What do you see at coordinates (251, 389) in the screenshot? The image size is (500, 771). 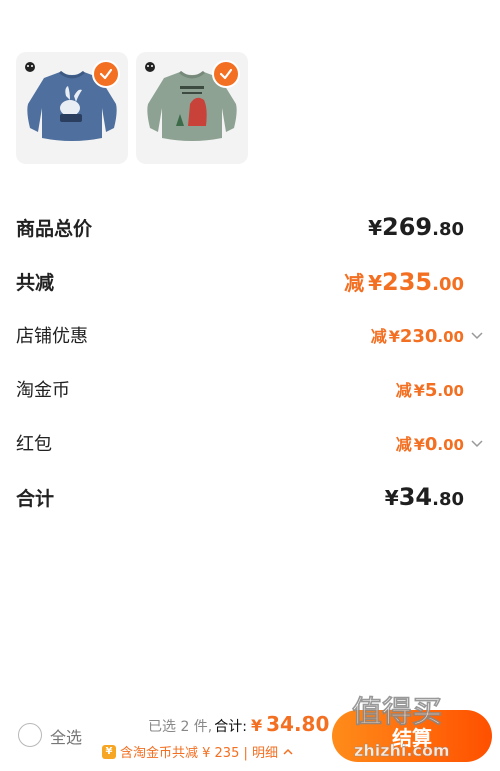 I see `row-taojinbi: 淘金币 减 ¥5.00` at bounding box center [251, 389].